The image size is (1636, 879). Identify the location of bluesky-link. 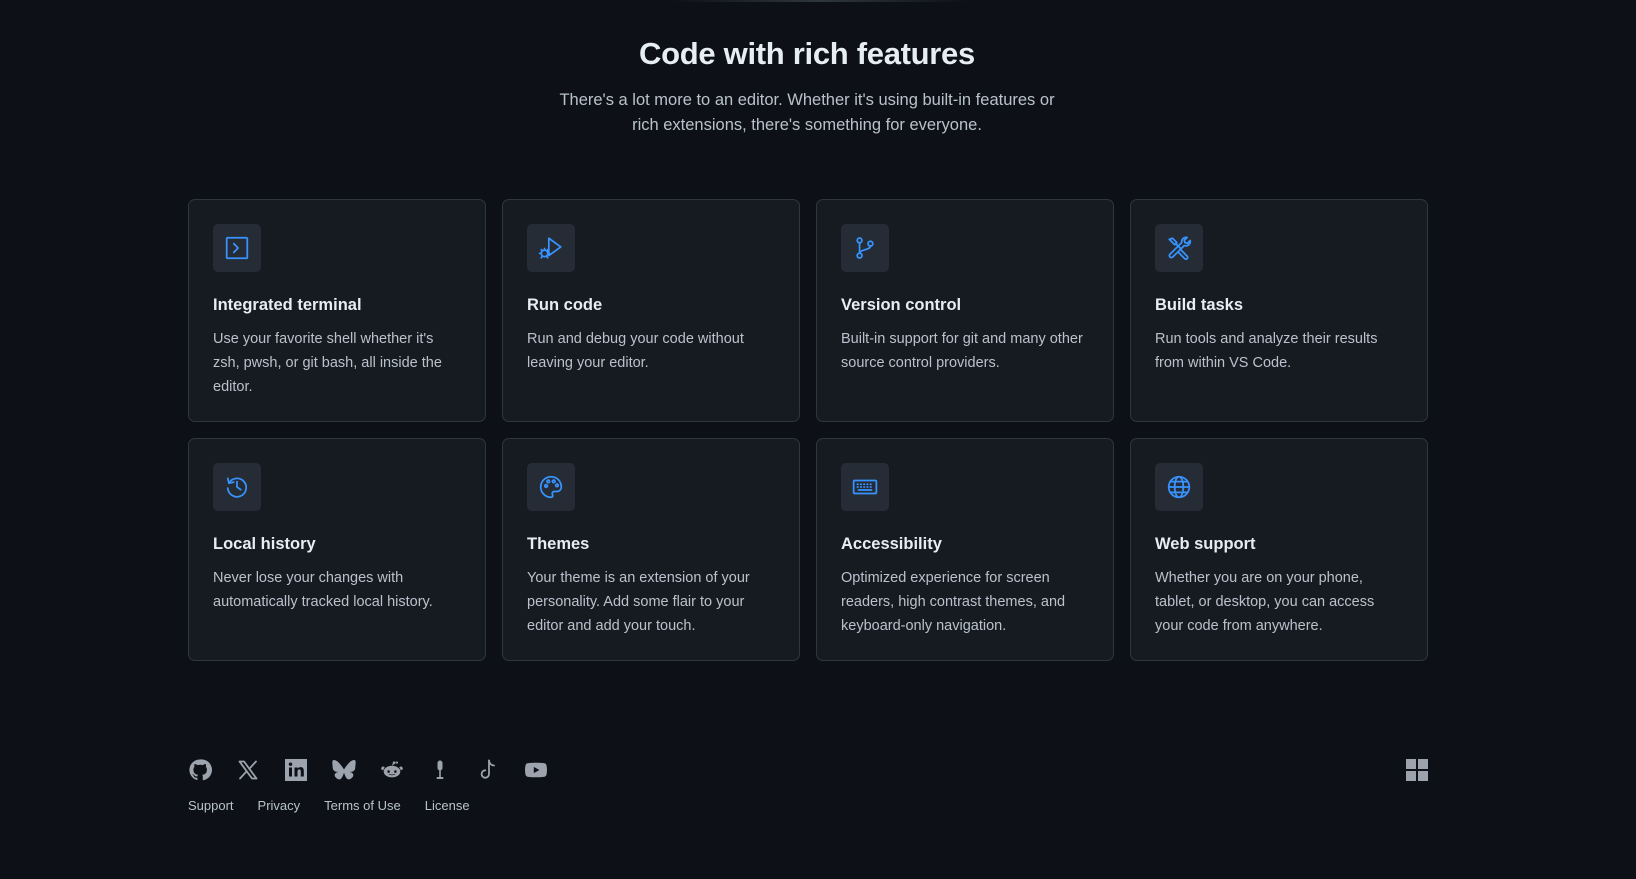
(356, 770).